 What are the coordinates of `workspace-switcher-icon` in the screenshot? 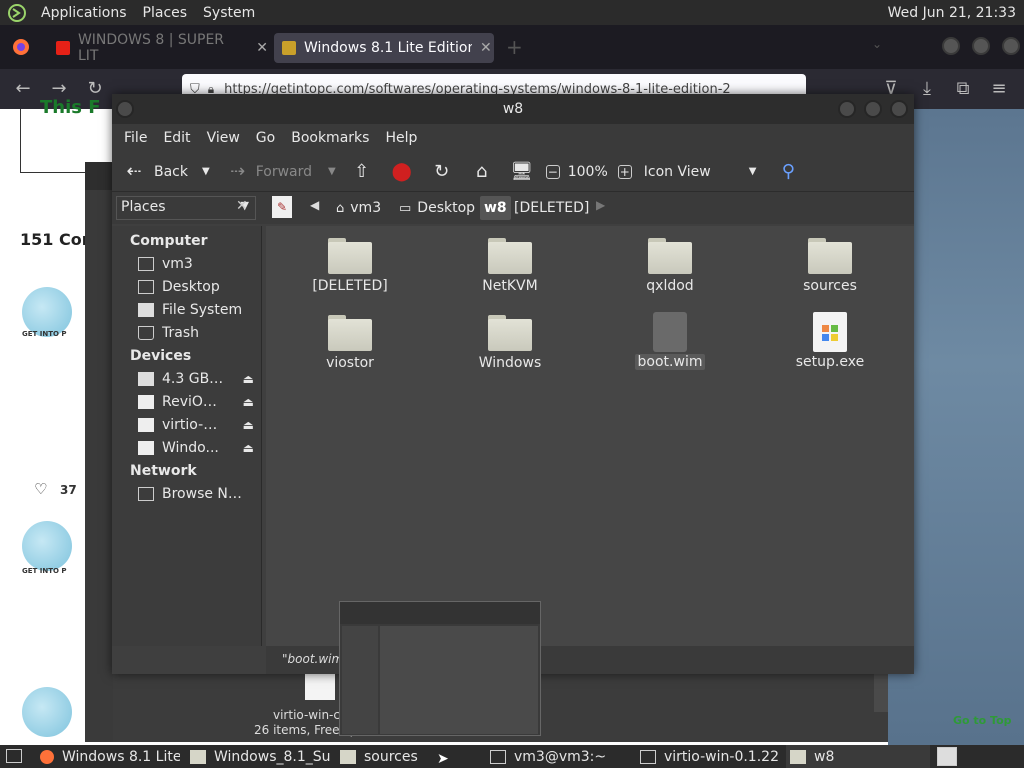 It's located at (947, 756).